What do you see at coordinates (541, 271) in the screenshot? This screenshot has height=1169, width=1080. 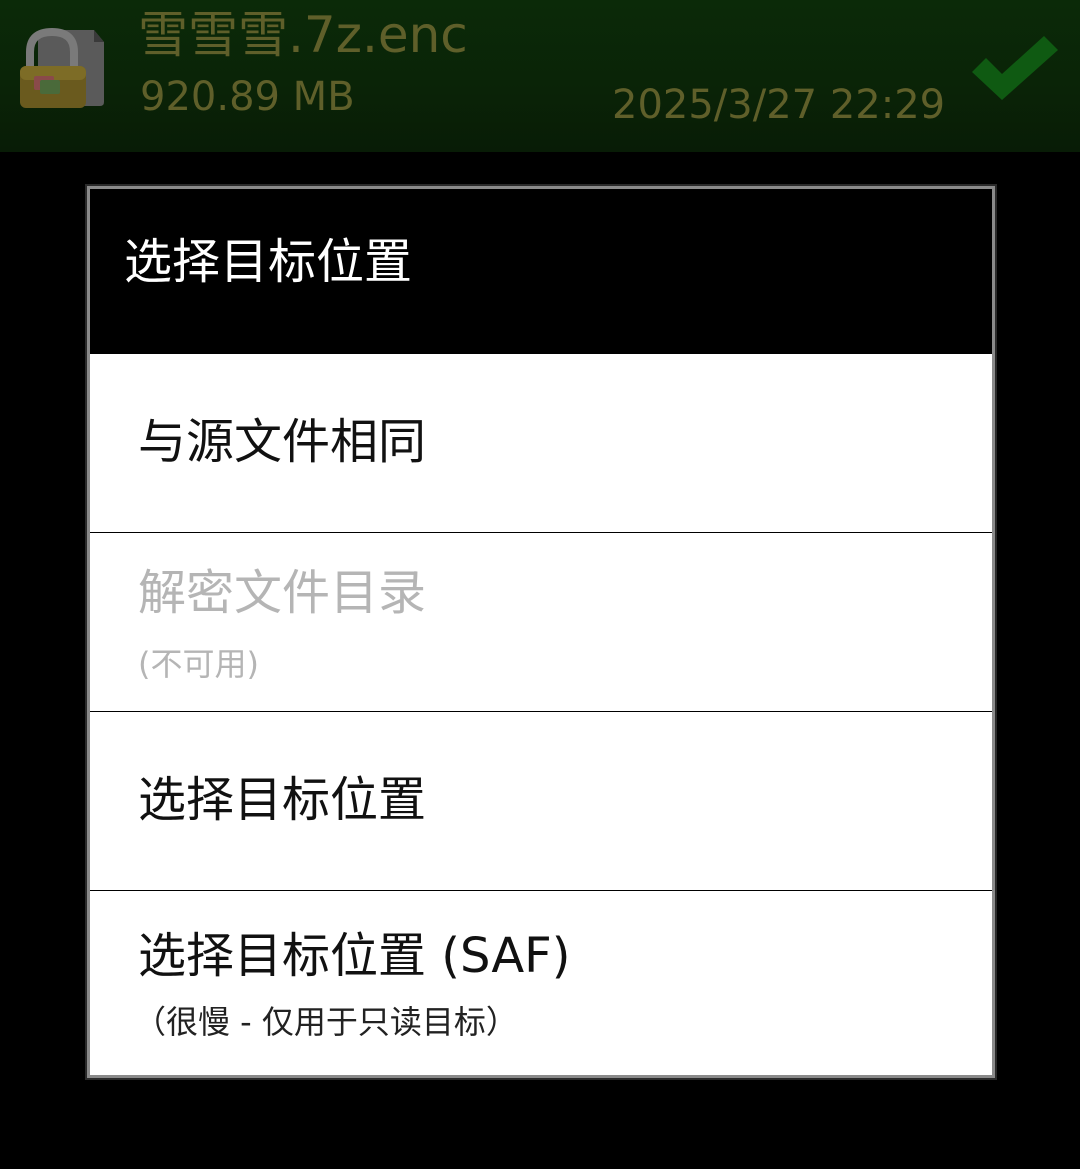 I see `dialog-header: 选择目标位置` at bounding box center [541, 271].